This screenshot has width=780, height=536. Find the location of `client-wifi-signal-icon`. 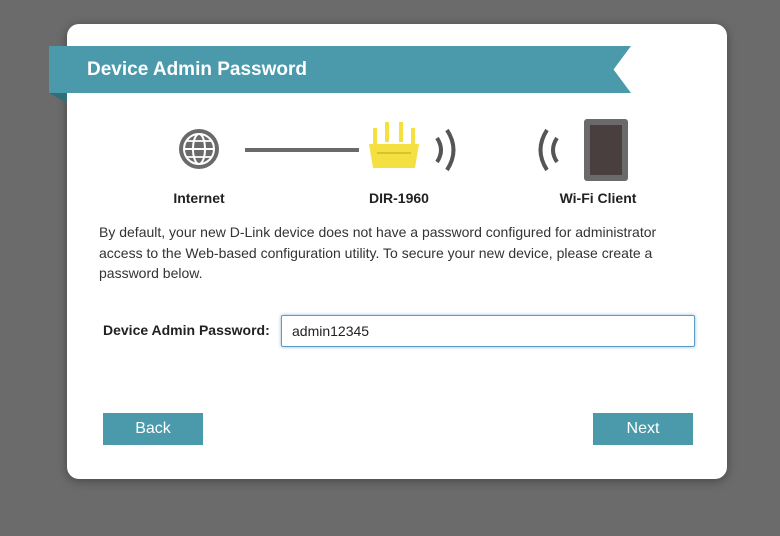

client-wifi-signal-icon is located at coordinates (548, 150).